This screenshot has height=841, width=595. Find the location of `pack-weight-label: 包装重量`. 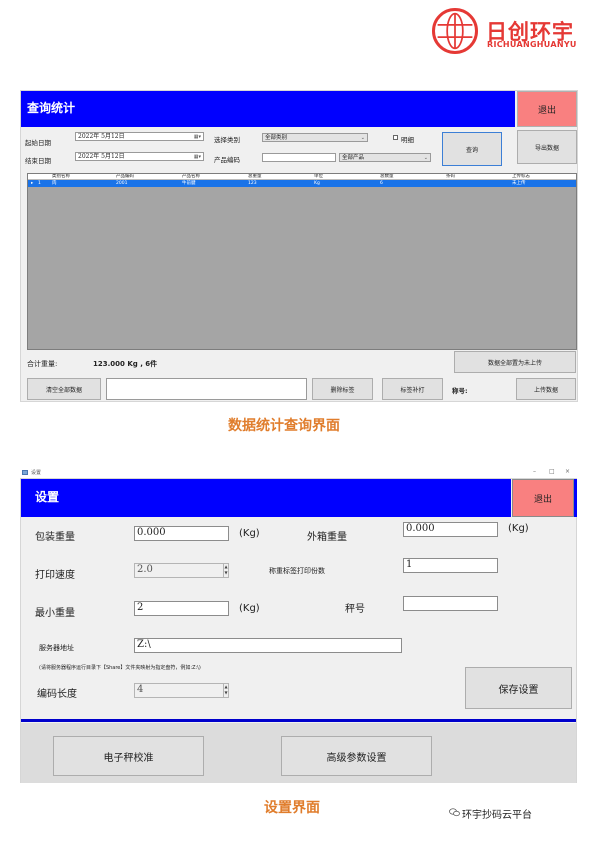

pack-weight-label: 包装重量 is located at coordinates (55, 537).